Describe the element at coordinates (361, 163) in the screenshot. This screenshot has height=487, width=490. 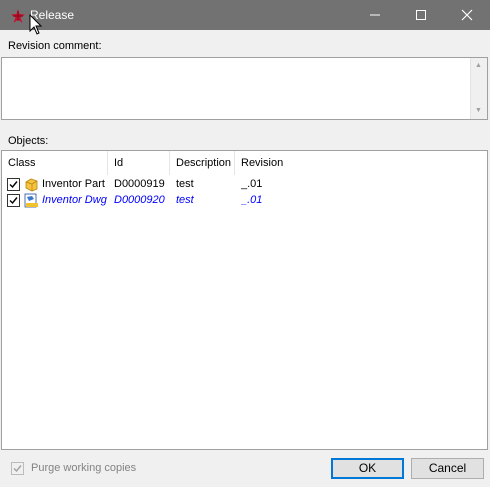
I see `column-header-revision: Revision` at that location.